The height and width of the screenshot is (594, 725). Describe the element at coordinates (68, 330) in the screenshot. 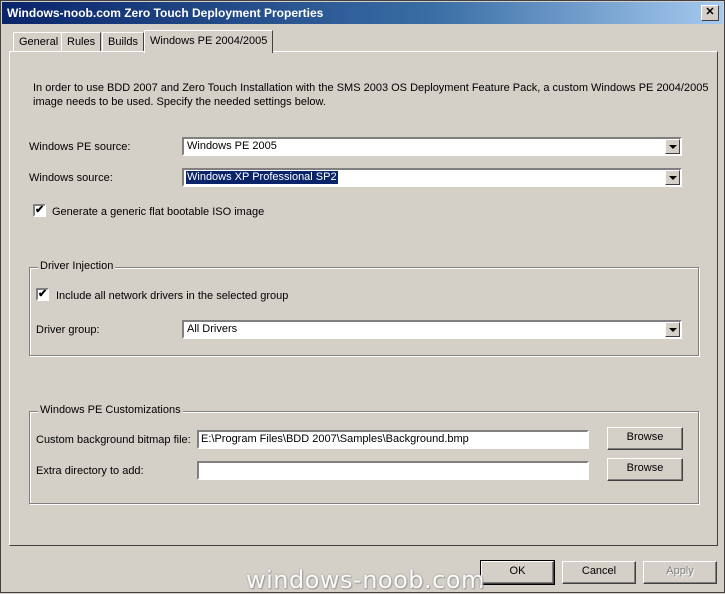

I see `driver-group-label: Driver group:` at that location.